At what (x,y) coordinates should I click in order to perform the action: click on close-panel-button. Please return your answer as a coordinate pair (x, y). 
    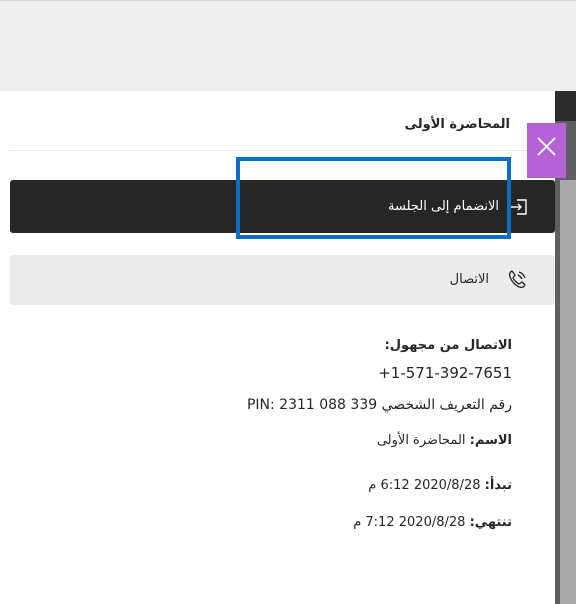
    Looking at the image, I should click on (546, 150).